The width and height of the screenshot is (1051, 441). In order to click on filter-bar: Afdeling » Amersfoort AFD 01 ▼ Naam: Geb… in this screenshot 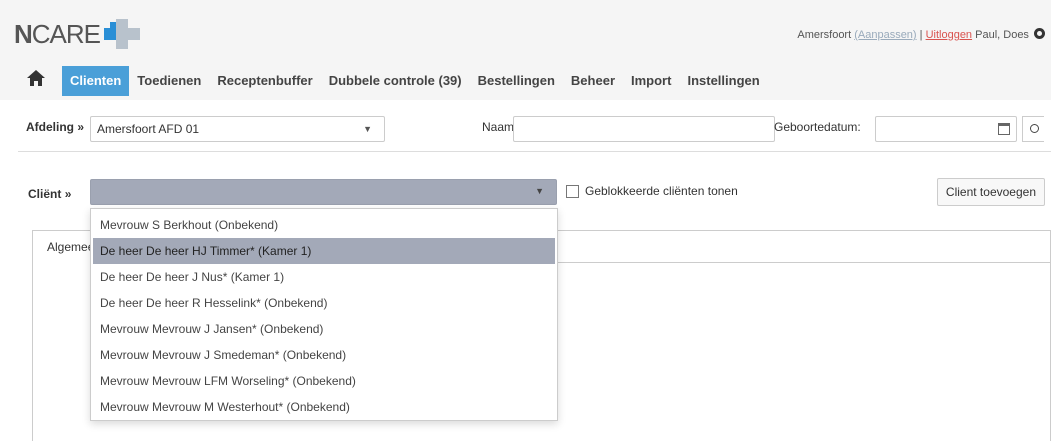, I will do `click(534, 132)`.